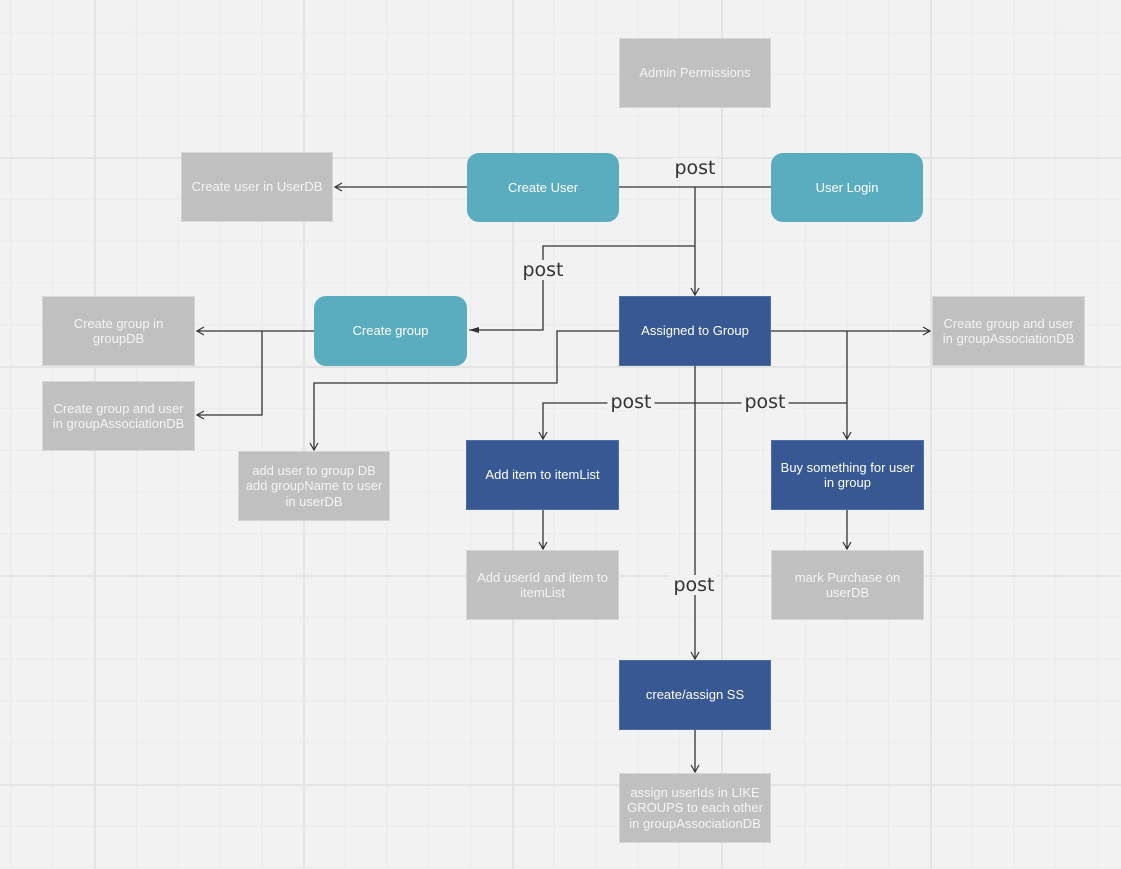  I want to click on edge-creategroup-assoc, so click(229, 375).